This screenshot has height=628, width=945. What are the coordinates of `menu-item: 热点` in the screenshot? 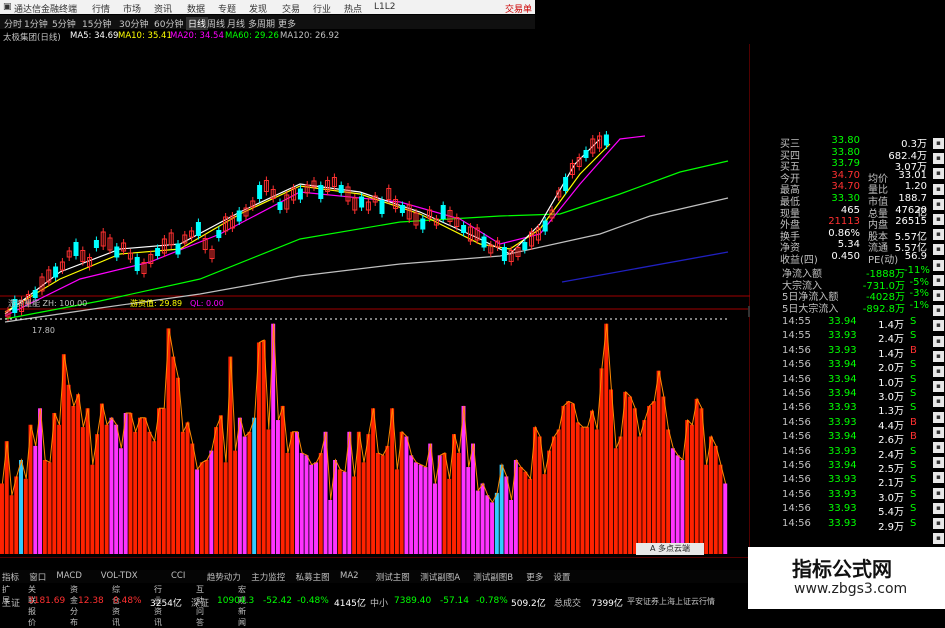 It's located at (353, 8).